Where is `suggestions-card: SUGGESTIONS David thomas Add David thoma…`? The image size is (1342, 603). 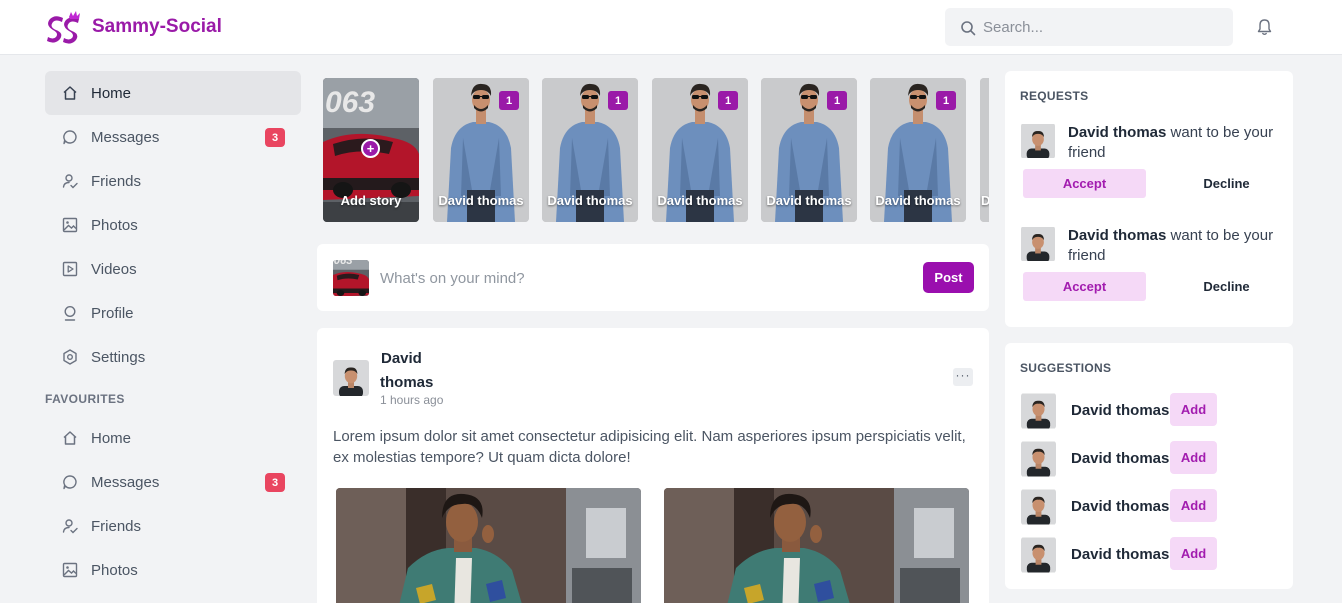
suggestions-card: SUGGESTIONS David thomas Add David thoma… is located at coordinates (1149, 466).